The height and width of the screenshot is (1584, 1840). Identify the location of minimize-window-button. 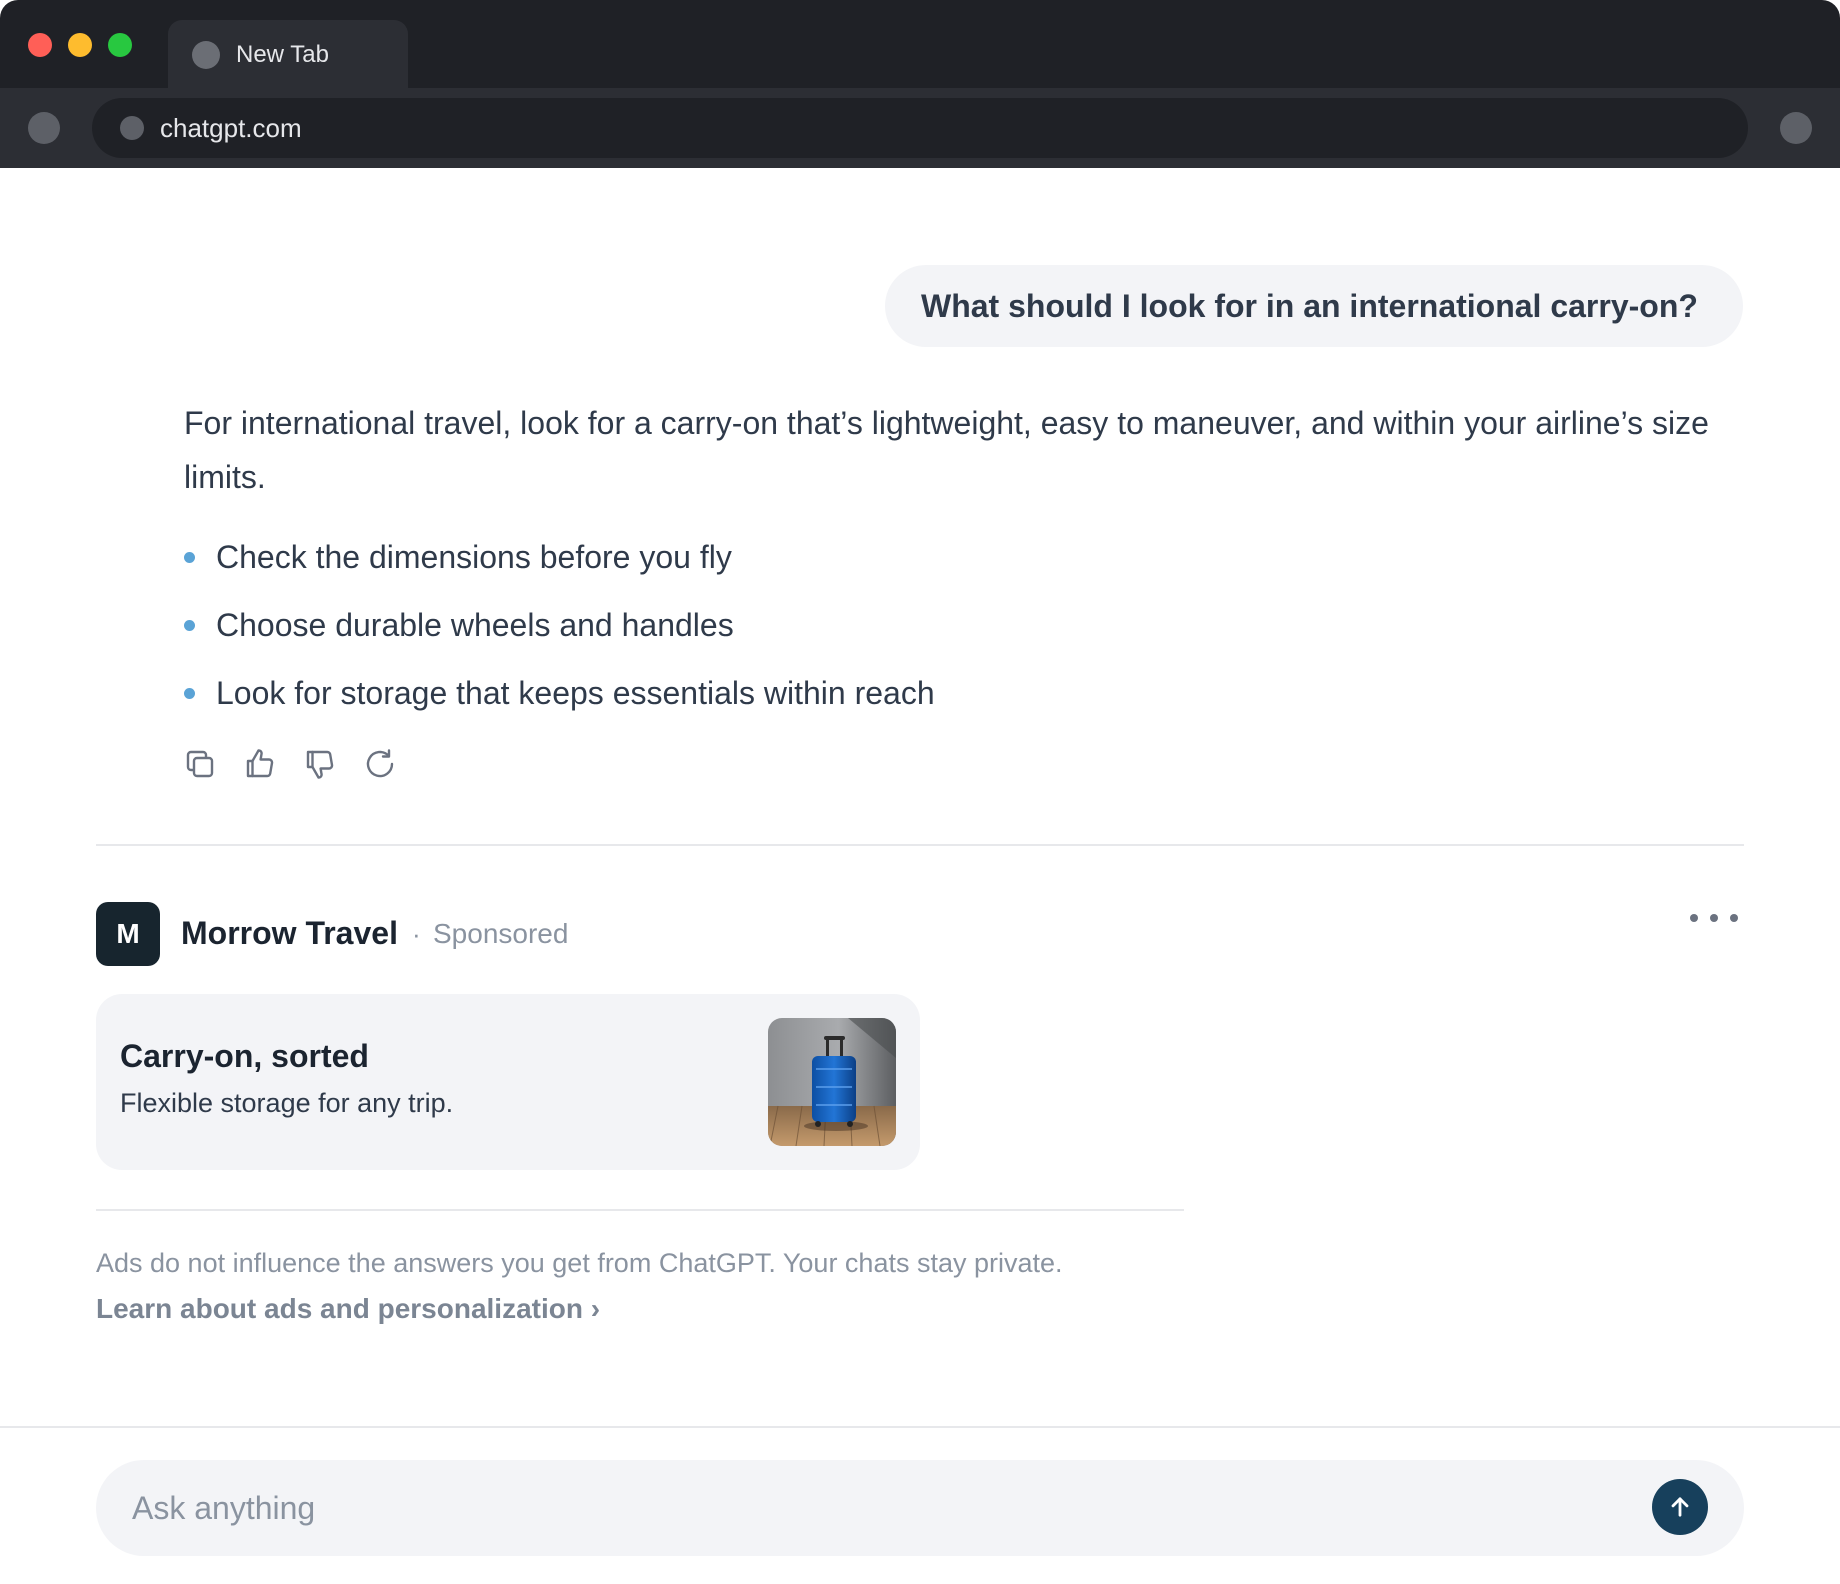
(80, 45).